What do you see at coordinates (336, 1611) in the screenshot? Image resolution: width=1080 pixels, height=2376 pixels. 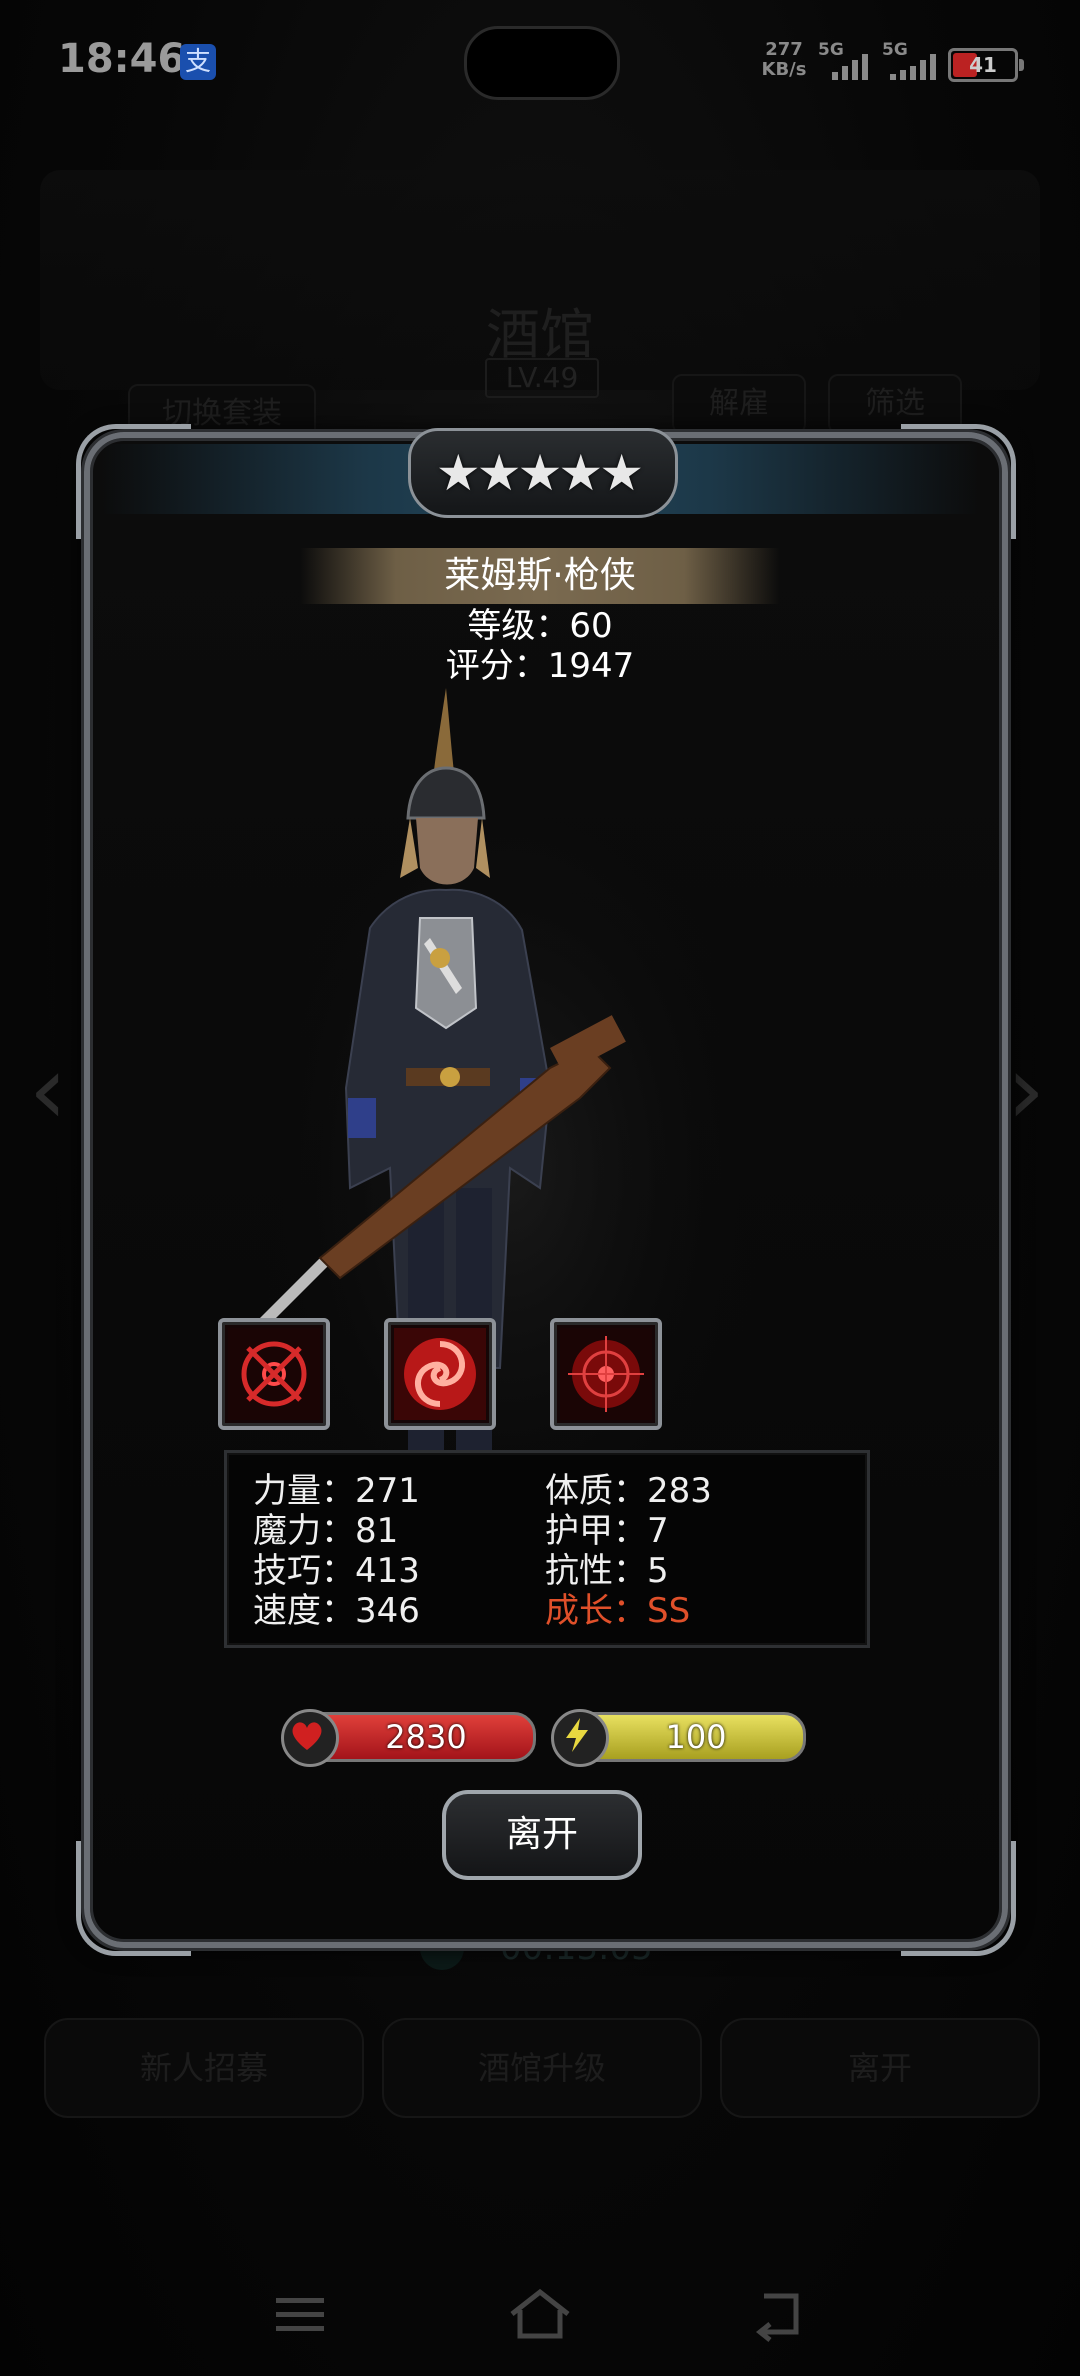 I see `stat-speed: 速度：346` at bounding box center [336, 1611].